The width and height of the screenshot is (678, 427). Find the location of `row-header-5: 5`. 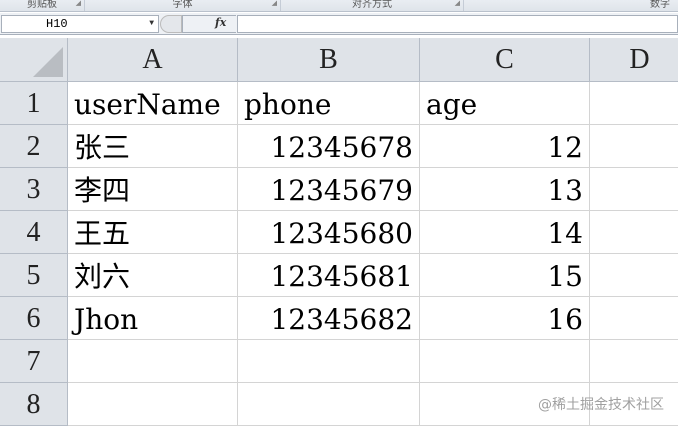

row-header-5: 5 is located at coordinates (34, 275).